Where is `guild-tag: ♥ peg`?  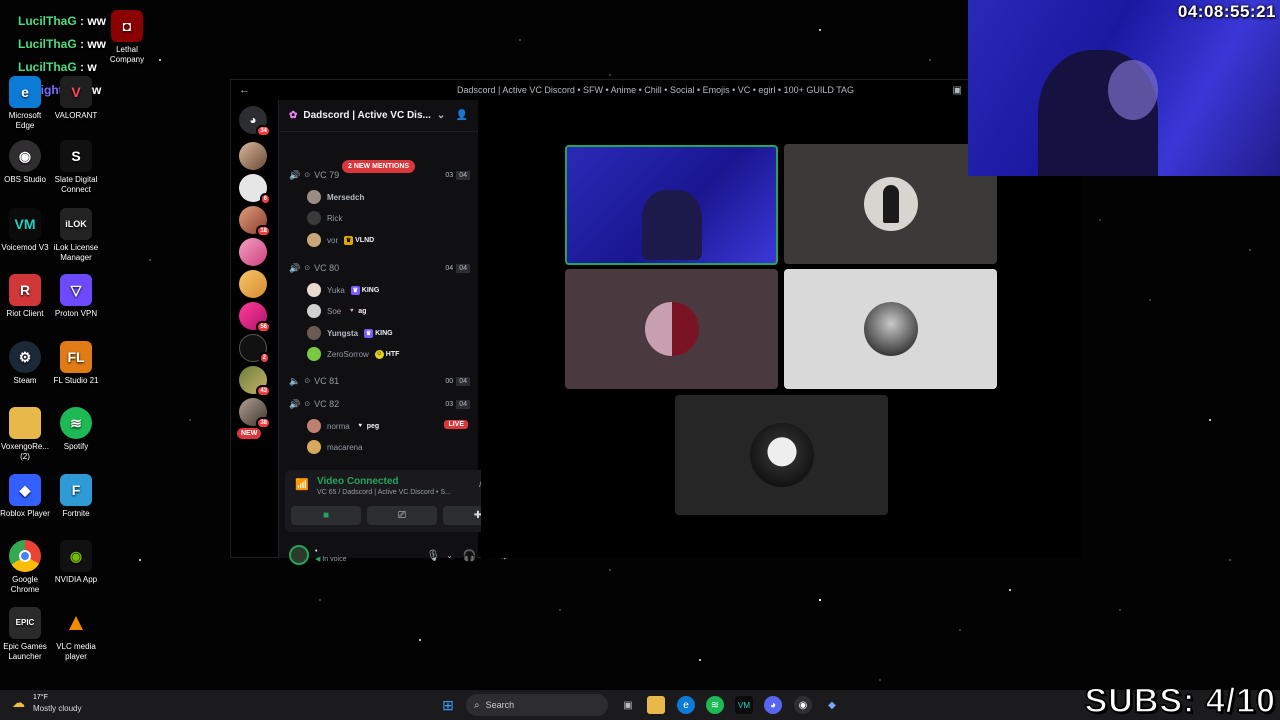 guild-tag: ♥ peg is located at coordinates (367, 426).